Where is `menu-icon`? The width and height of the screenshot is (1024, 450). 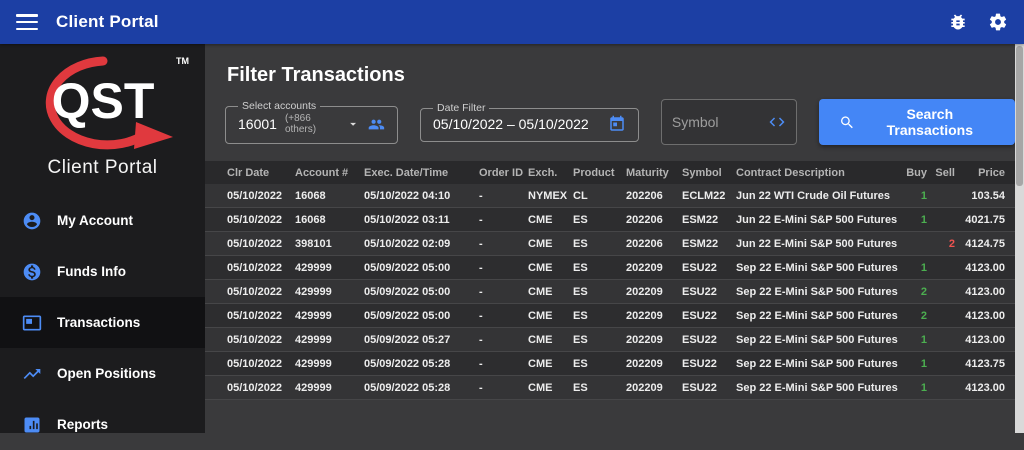
menu-icon is located at coordinates (27, 22).